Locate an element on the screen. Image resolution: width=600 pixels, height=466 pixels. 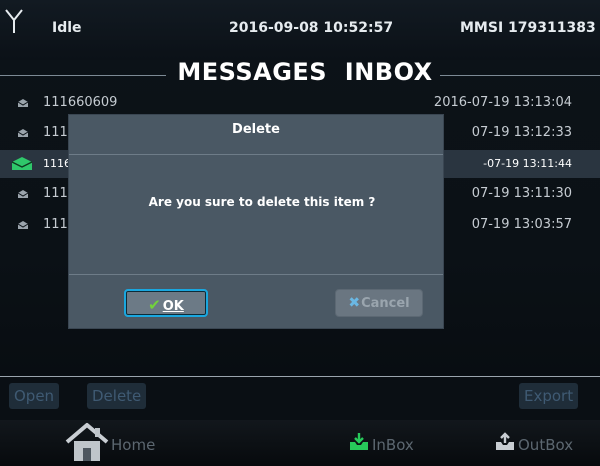
message-date: -07-19 13:11:44 is located at coordinates (527, 163).